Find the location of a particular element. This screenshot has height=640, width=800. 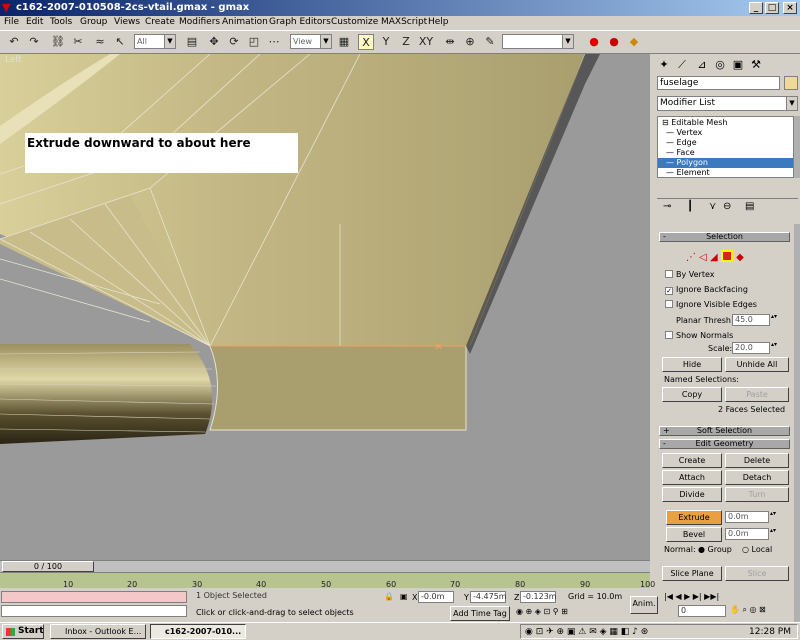

menu-animation: Animation is located at coordinates (245, 22).